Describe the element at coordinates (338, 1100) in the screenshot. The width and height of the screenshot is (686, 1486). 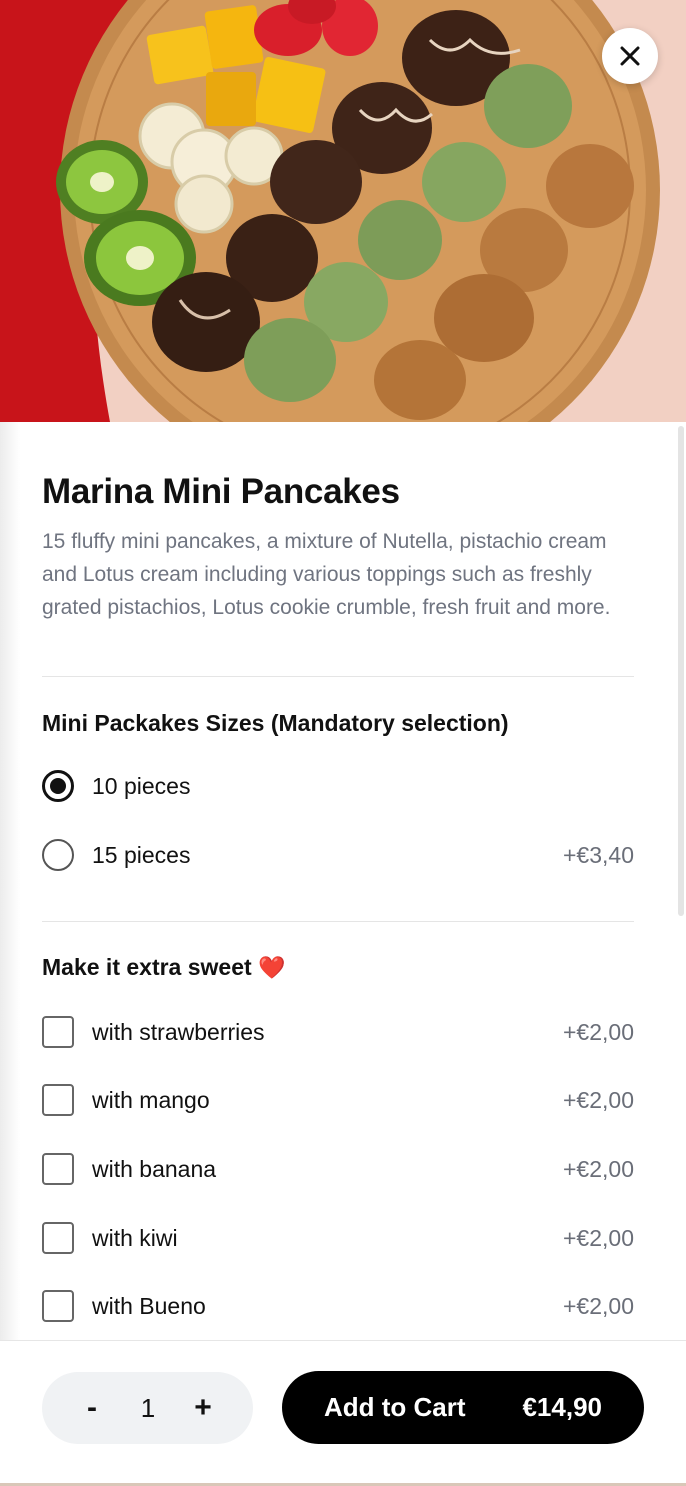
I see `extra-option-mango: with mango +€2,00` at that location.